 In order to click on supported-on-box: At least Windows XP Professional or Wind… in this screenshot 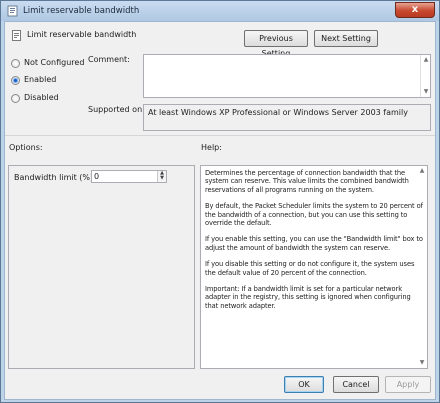, I will do `click(287, 117)`.